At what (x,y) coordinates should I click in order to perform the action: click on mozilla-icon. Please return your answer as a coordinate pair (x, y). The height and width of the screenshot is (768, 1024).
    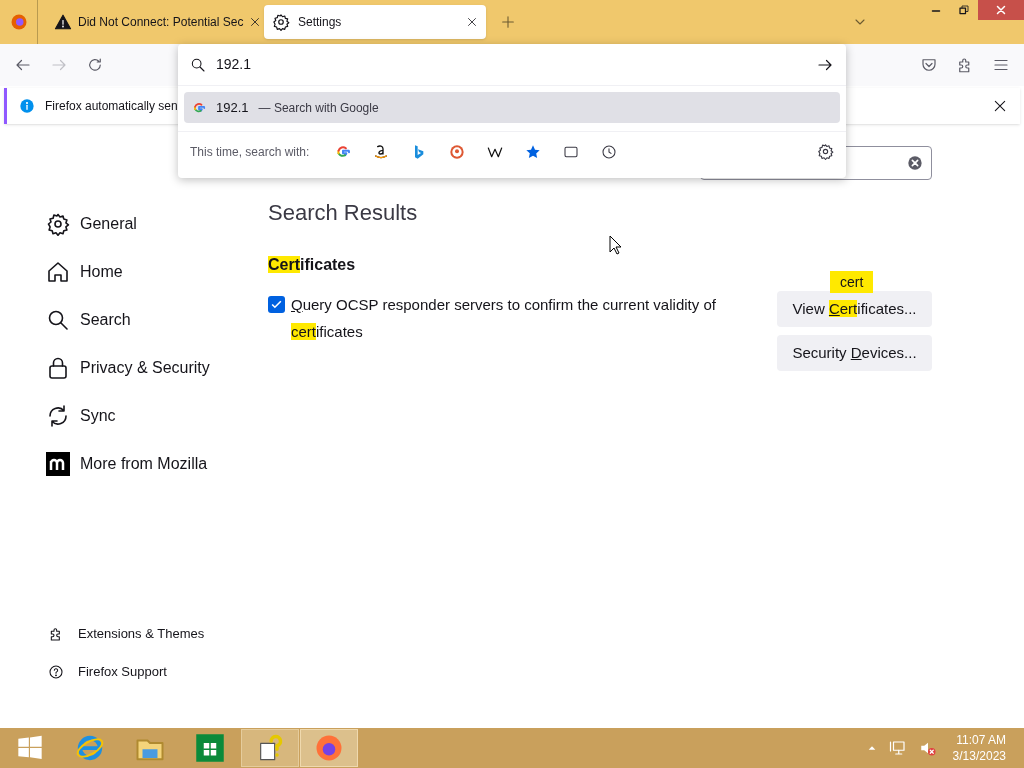
    Looking at the image, I should click on (58, 464).